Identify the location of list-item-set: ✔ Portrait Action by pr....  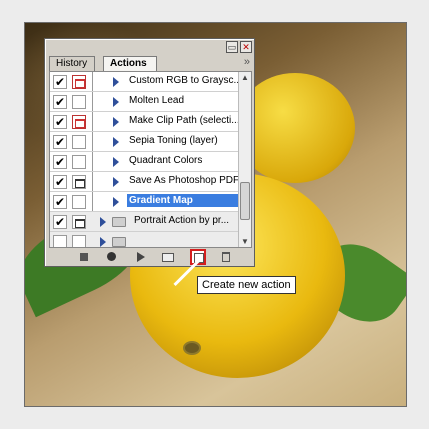
(144, 222).